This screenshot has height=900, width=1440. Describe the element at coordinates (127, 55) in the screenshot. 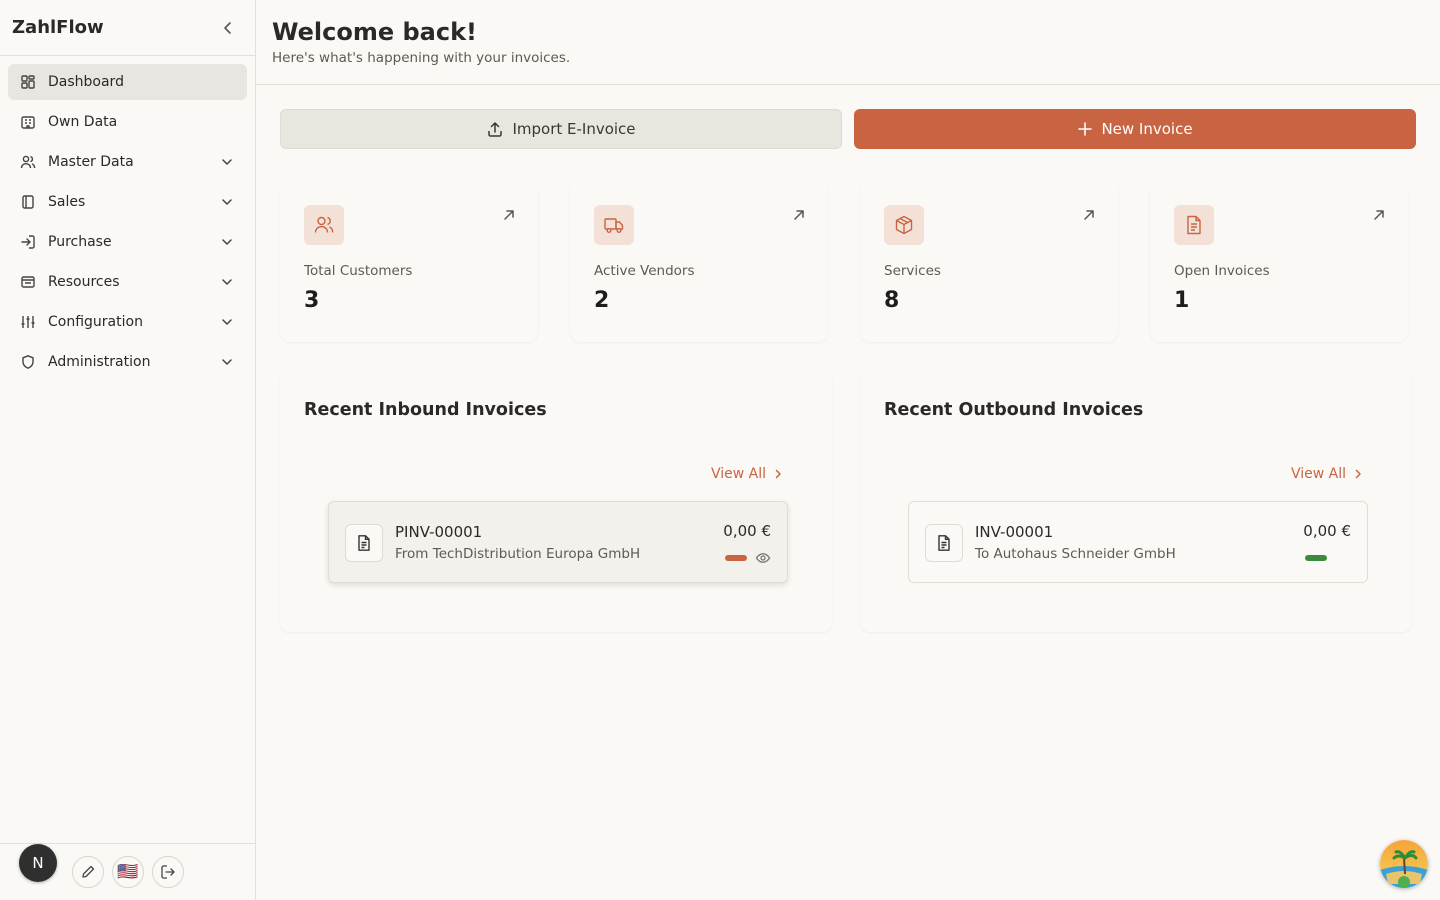

I see `divider` at that location.